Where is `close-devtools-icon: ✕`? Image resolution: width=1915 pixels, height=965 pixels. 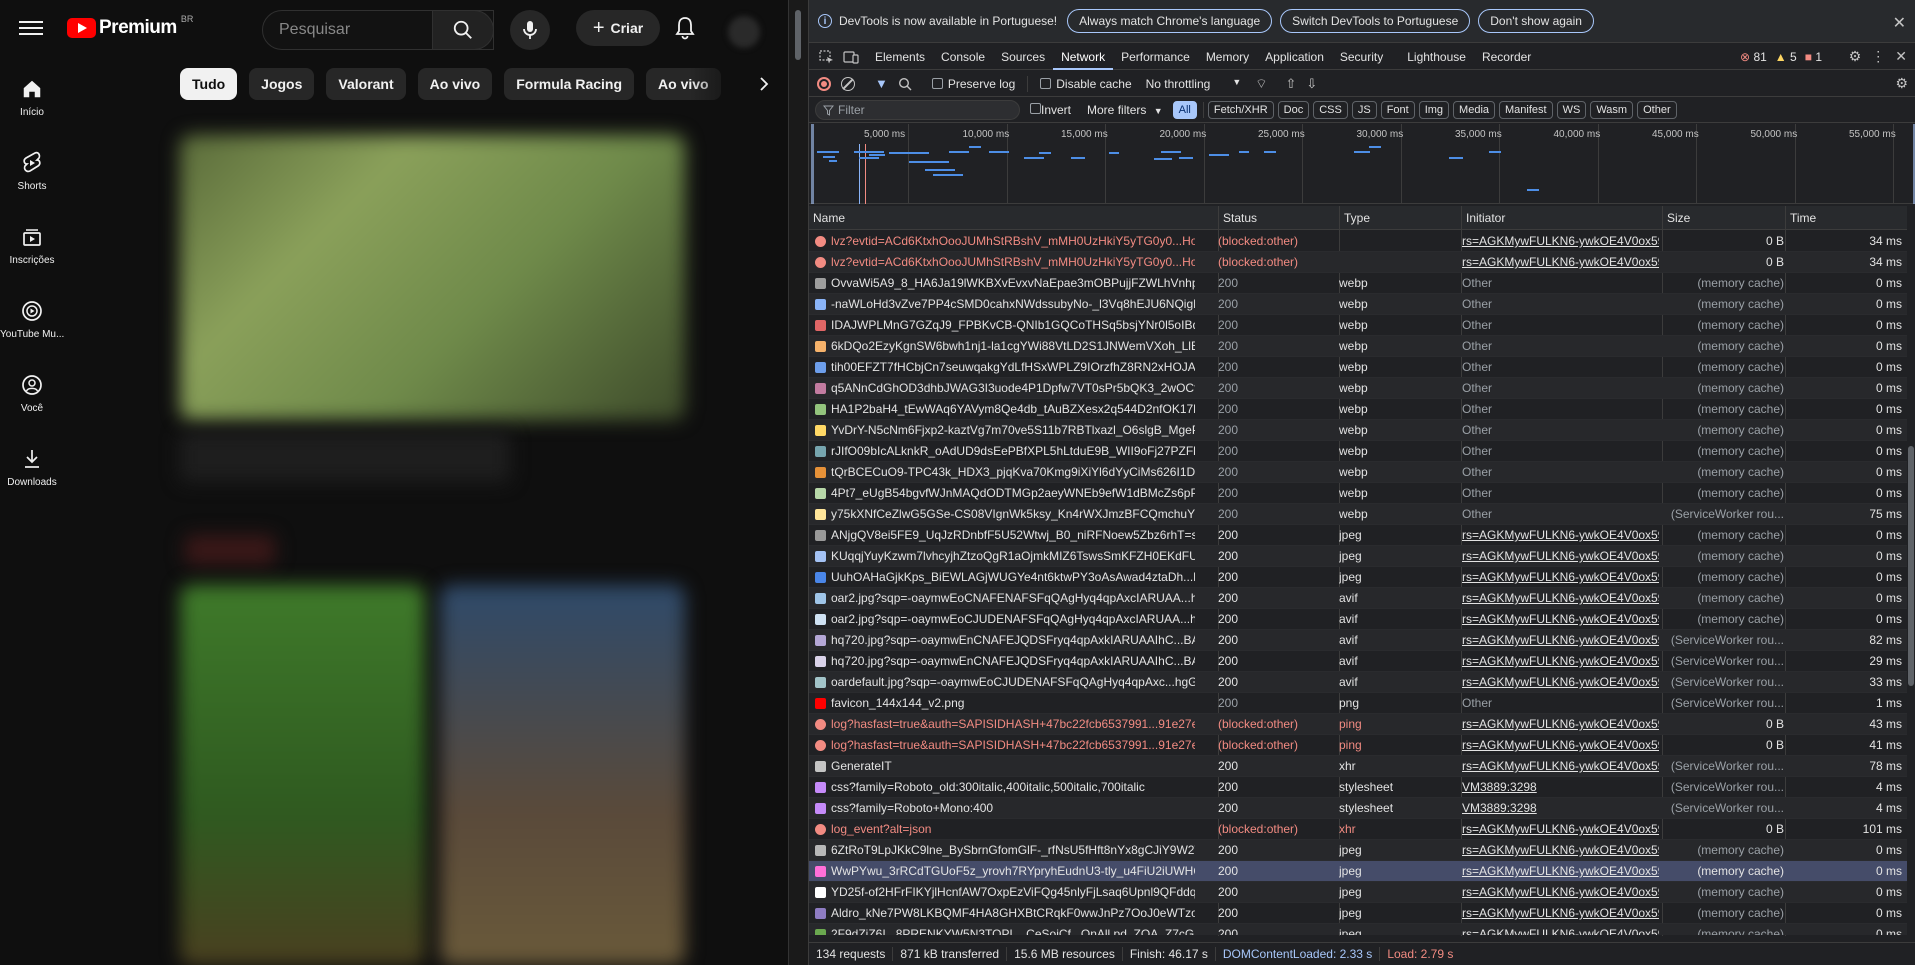
close-devtools-icon: ✕ is located at coordinates (1901, 56).